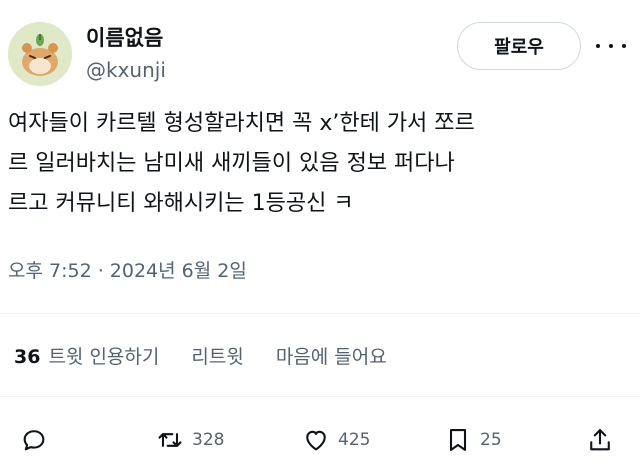  I want to click on like-button: 425, so click(336, 440).